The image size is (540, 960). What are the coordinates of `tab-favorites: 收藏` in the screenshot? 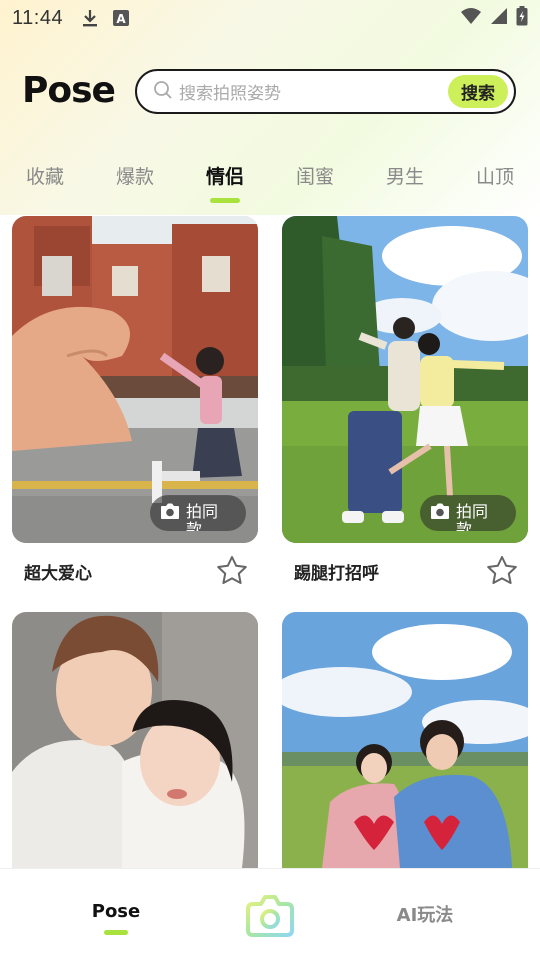 It's located at (45, 175).